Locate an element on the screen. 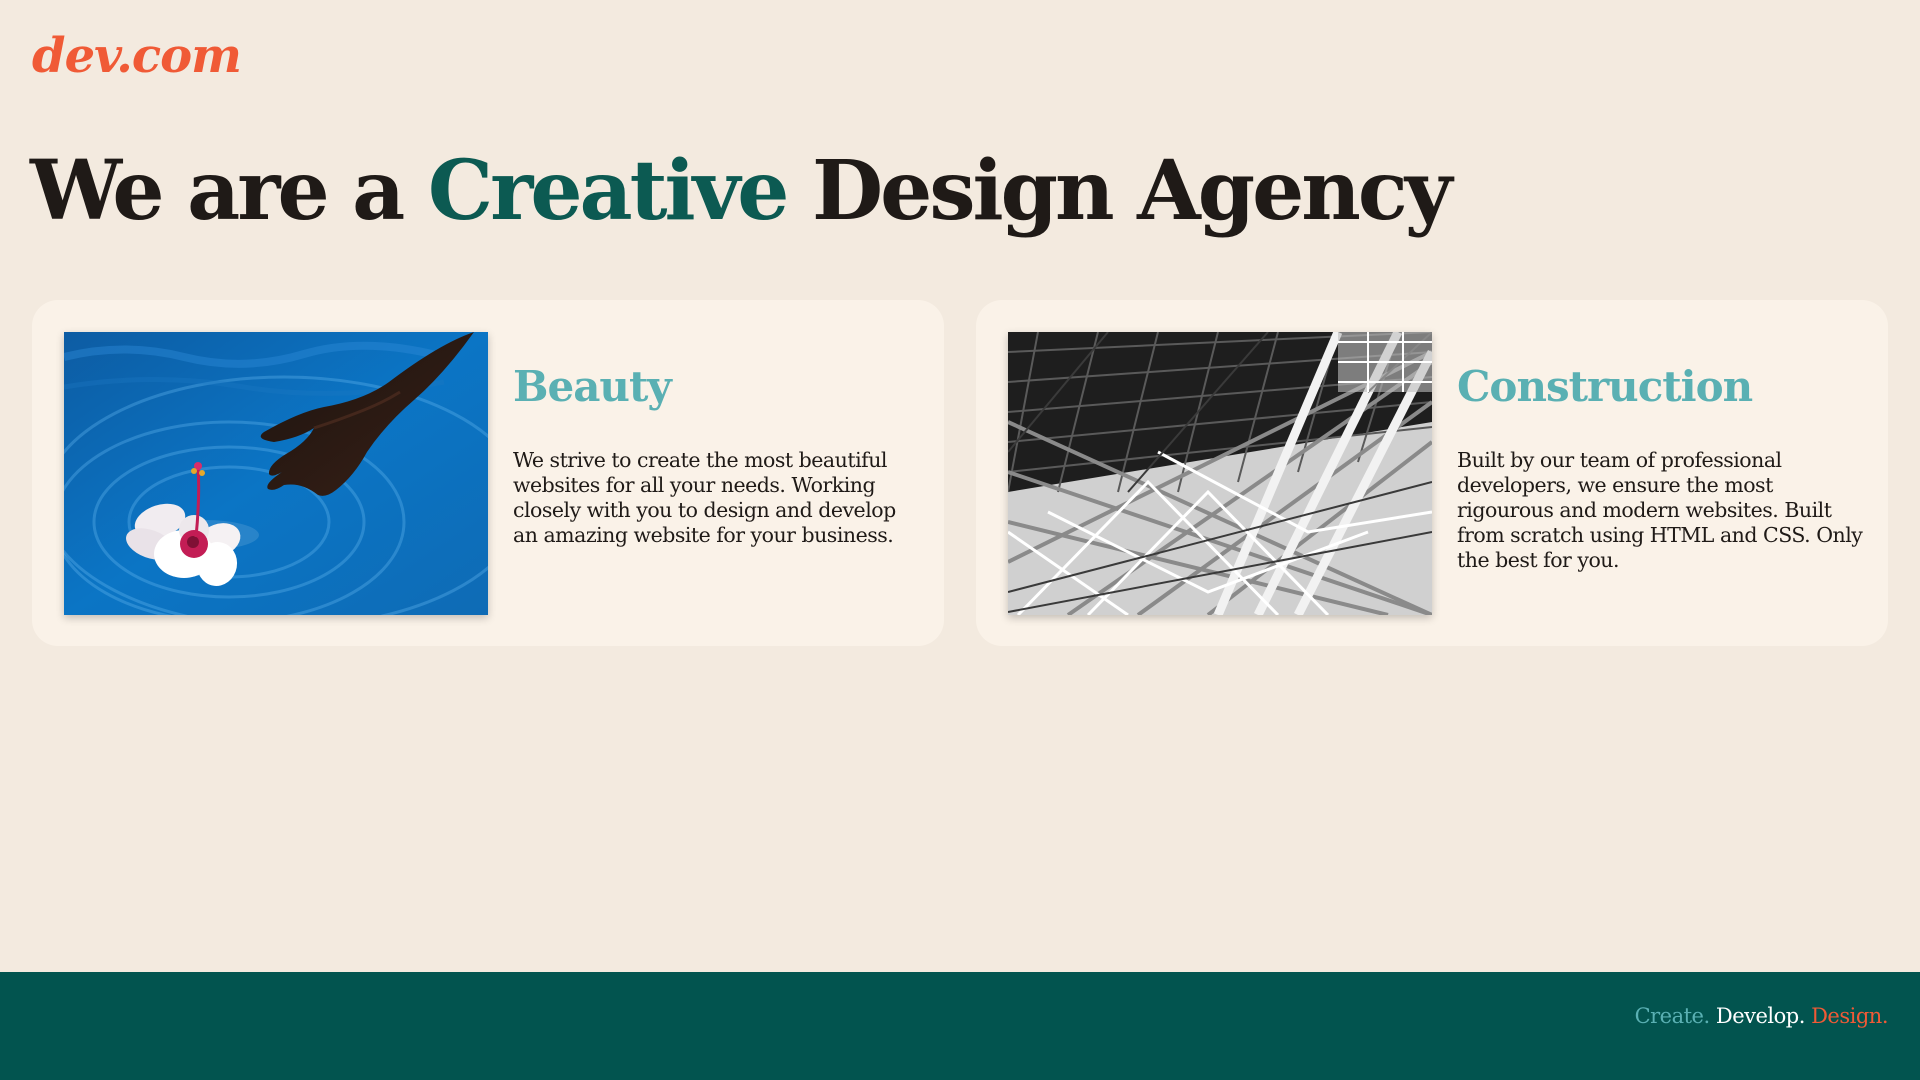  title-accent: Creative is located at coordinates (608, 191).